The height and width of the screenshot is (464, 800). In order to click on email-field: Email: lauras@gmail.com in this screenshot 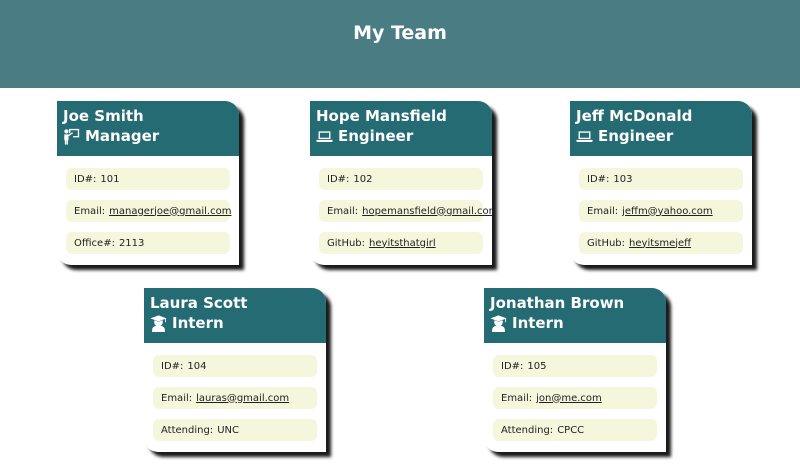, I will do `click(235, 398)`.